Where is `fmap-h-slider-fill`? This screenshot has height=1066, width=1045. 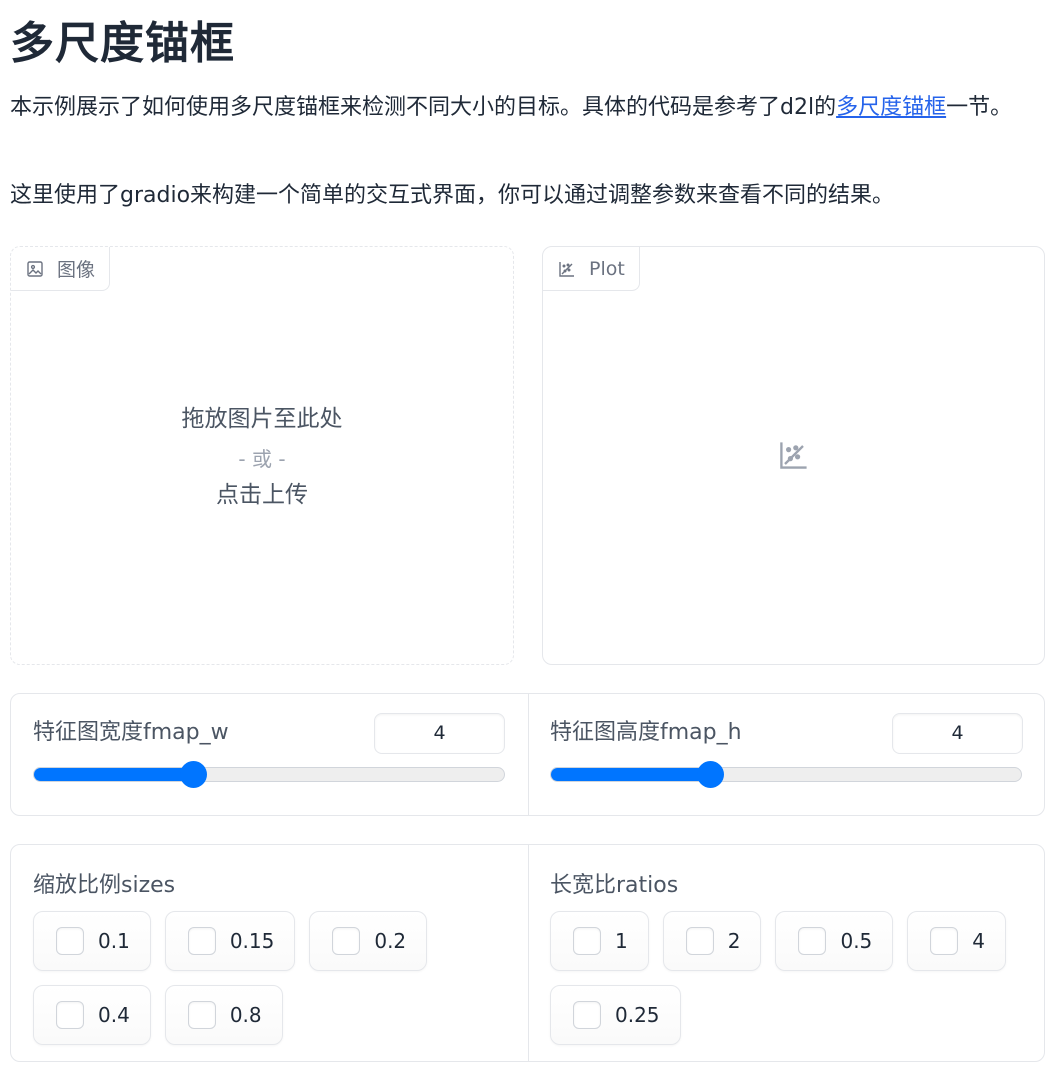 fmap-h-slider-fill is located at coordinates (631, 774).